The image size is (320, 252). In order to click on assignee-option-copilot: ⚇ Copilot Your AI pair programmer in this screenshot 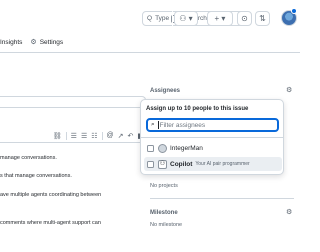, I will do `click(213, 164)`.